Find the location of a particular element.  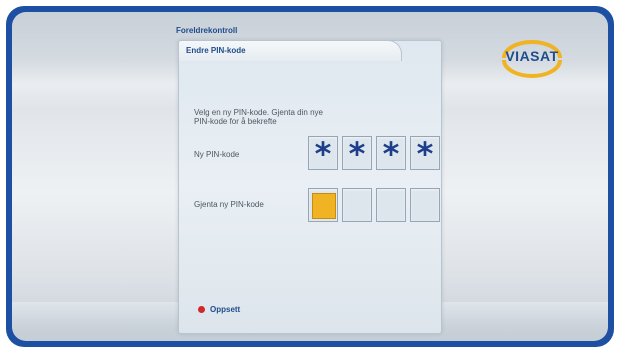

input-cursor is located at coordinates (324, 206).